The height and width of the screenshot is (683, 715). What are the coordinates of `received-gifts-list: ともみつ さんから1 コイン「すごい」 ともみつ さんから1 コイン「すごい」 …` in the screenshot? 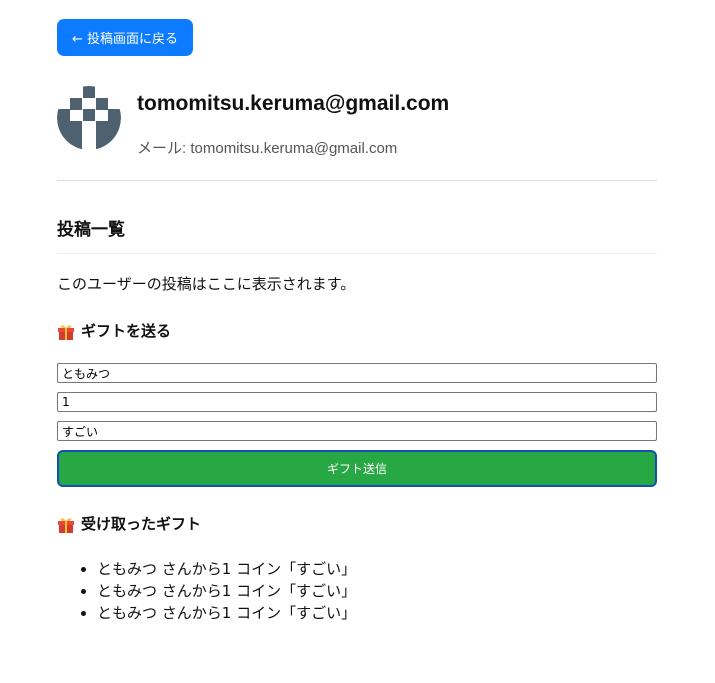 It's located at (357, 591).